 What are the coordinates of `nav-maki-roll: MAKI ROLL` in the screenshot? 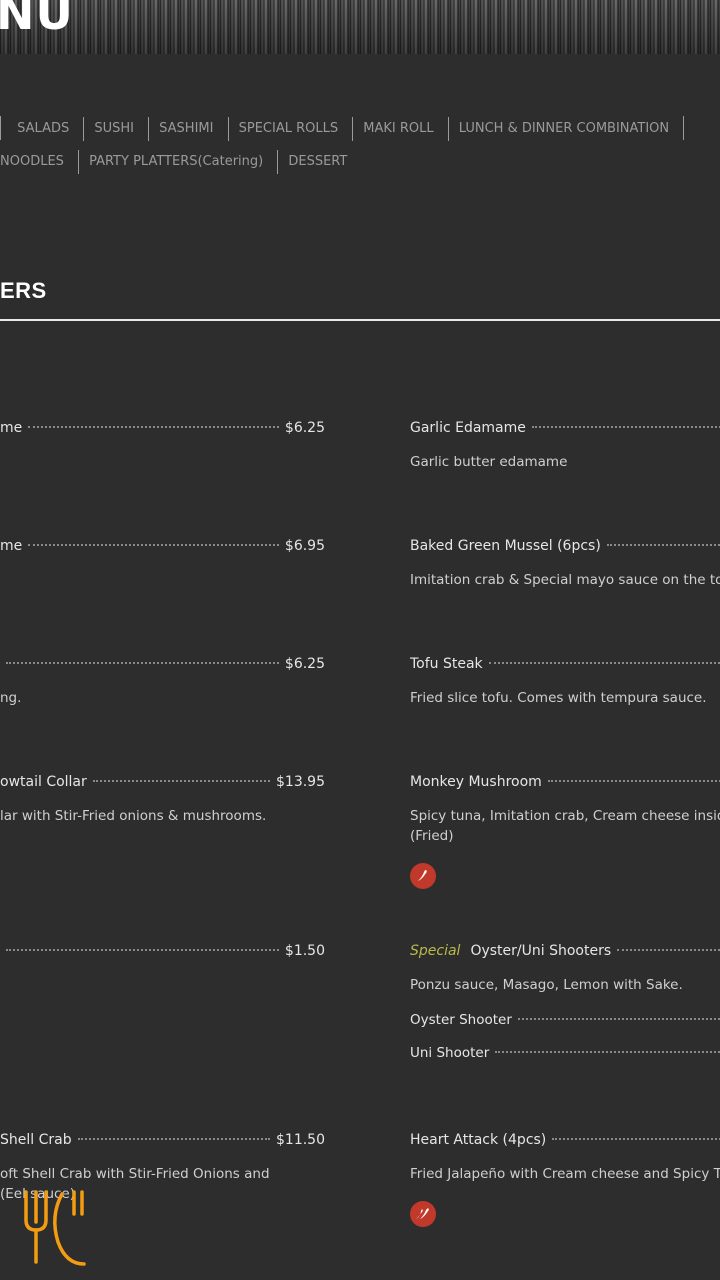 It's located at (397, 128).